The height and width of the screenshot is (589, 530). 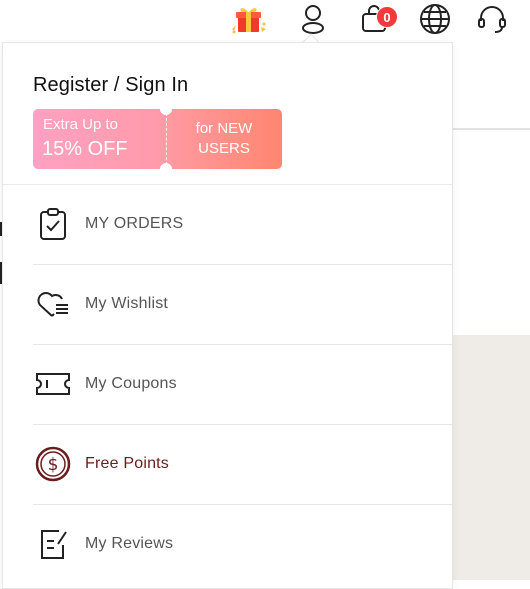 What do you see at coordinates (224, 128) in the screenshot?
I see `promo-right-line-1: for NEW` at bounding box center [224, 128].